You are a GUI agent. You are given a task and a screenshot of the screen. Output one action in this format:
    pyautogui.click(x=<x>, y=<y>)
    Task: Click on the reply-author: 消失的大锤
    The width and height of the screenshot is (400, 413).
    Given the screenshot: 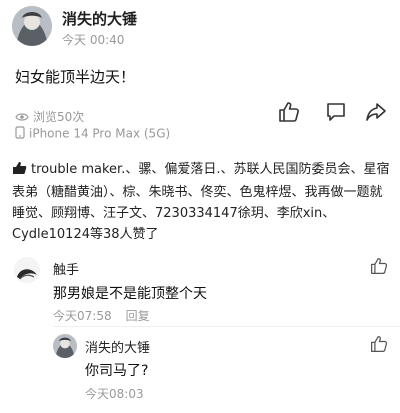 What is the action you would take?
    pyautogui.click(x=117, y=346)
    